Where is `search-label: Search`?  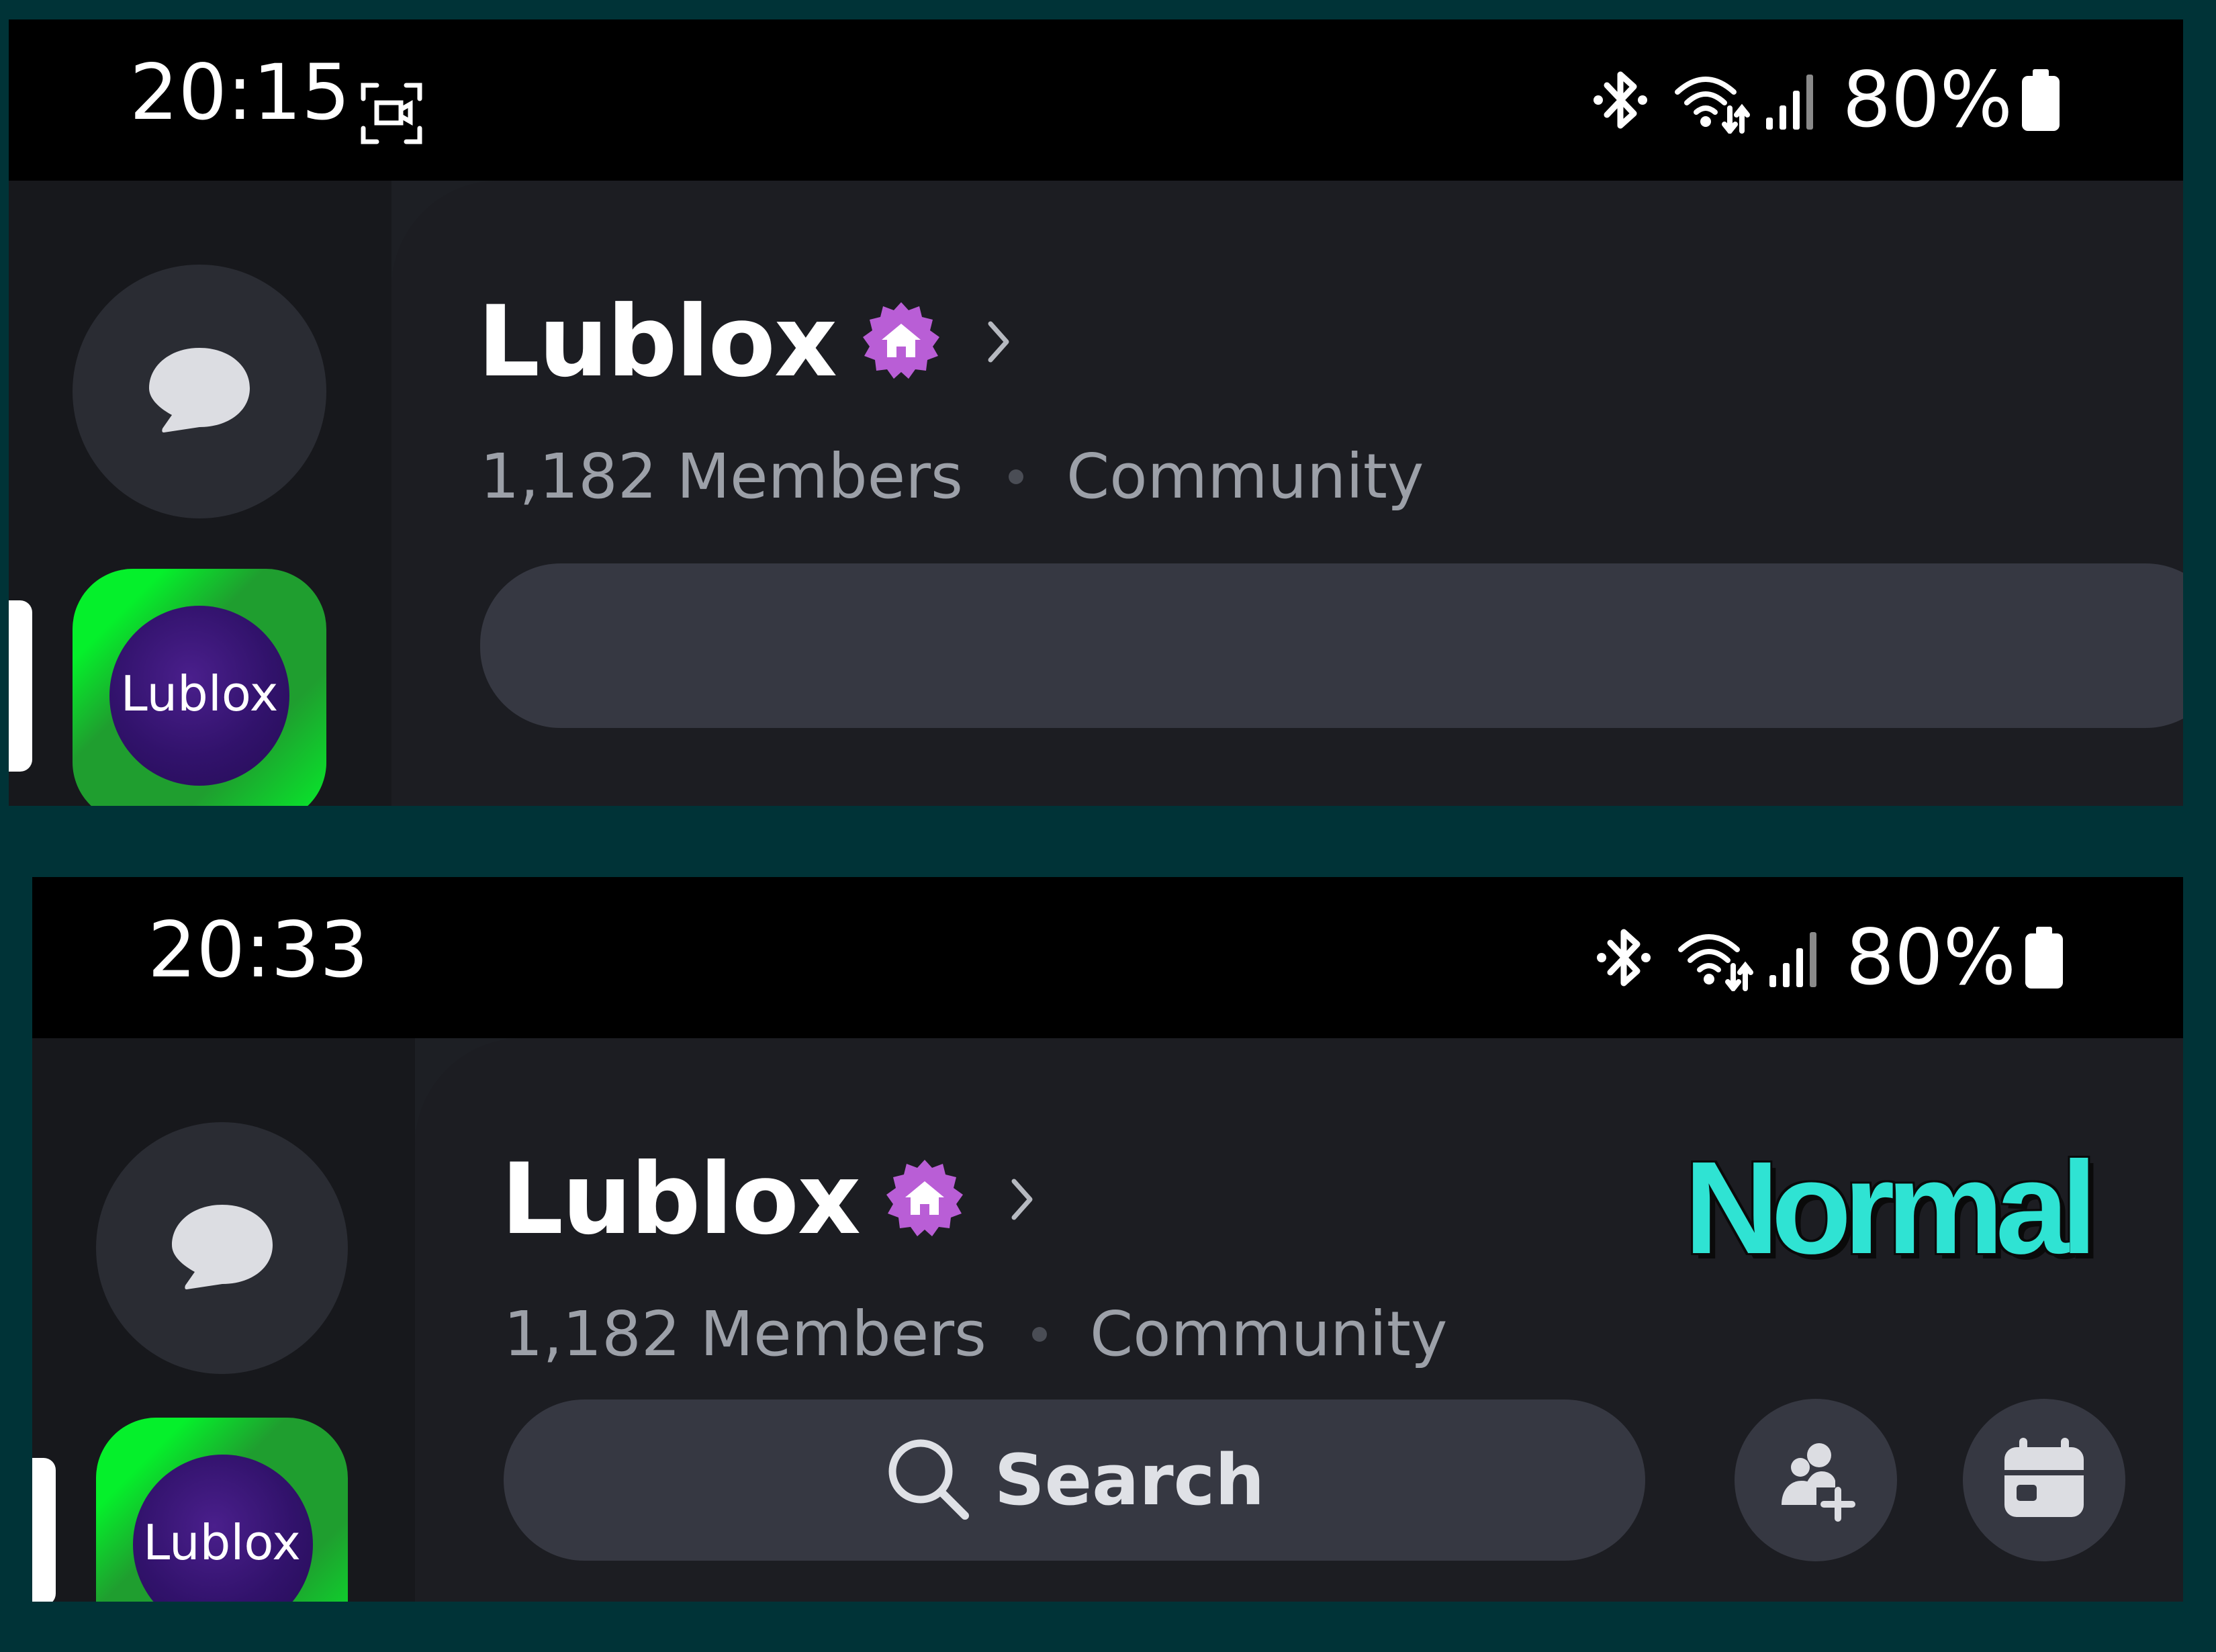
search-label: Search is located at coordinates (1129, 1480).